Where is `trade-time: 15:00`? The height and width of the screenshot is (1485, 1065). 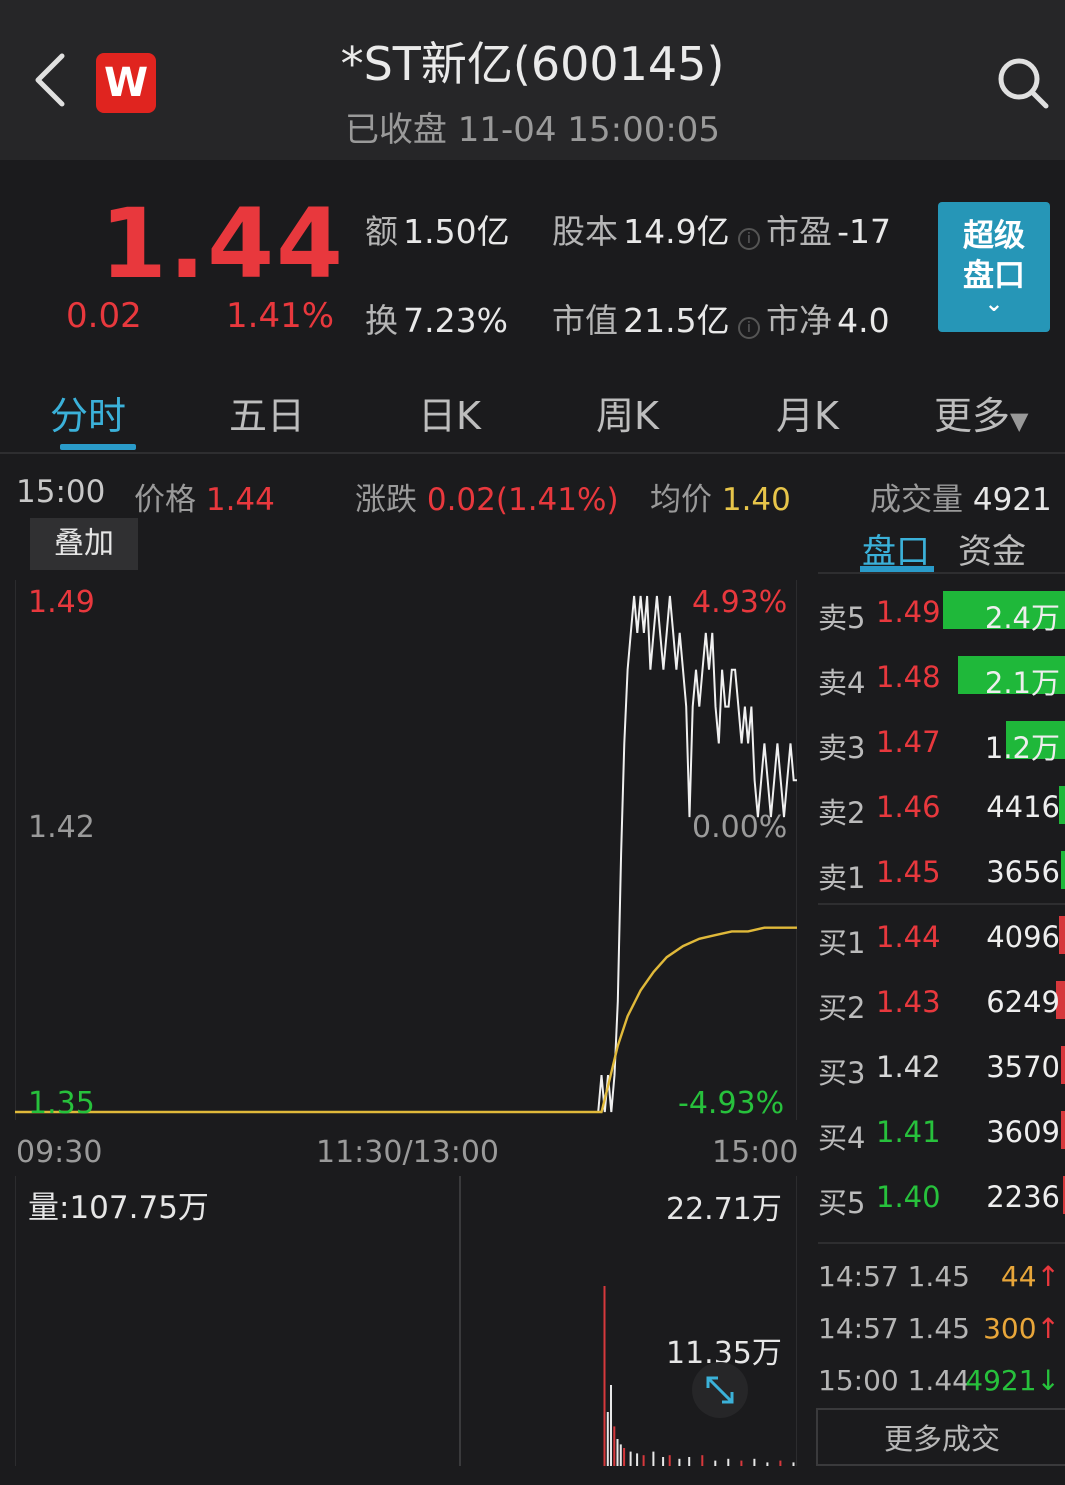 trade-time: 15:00 is located at coordinates (858, 1380).